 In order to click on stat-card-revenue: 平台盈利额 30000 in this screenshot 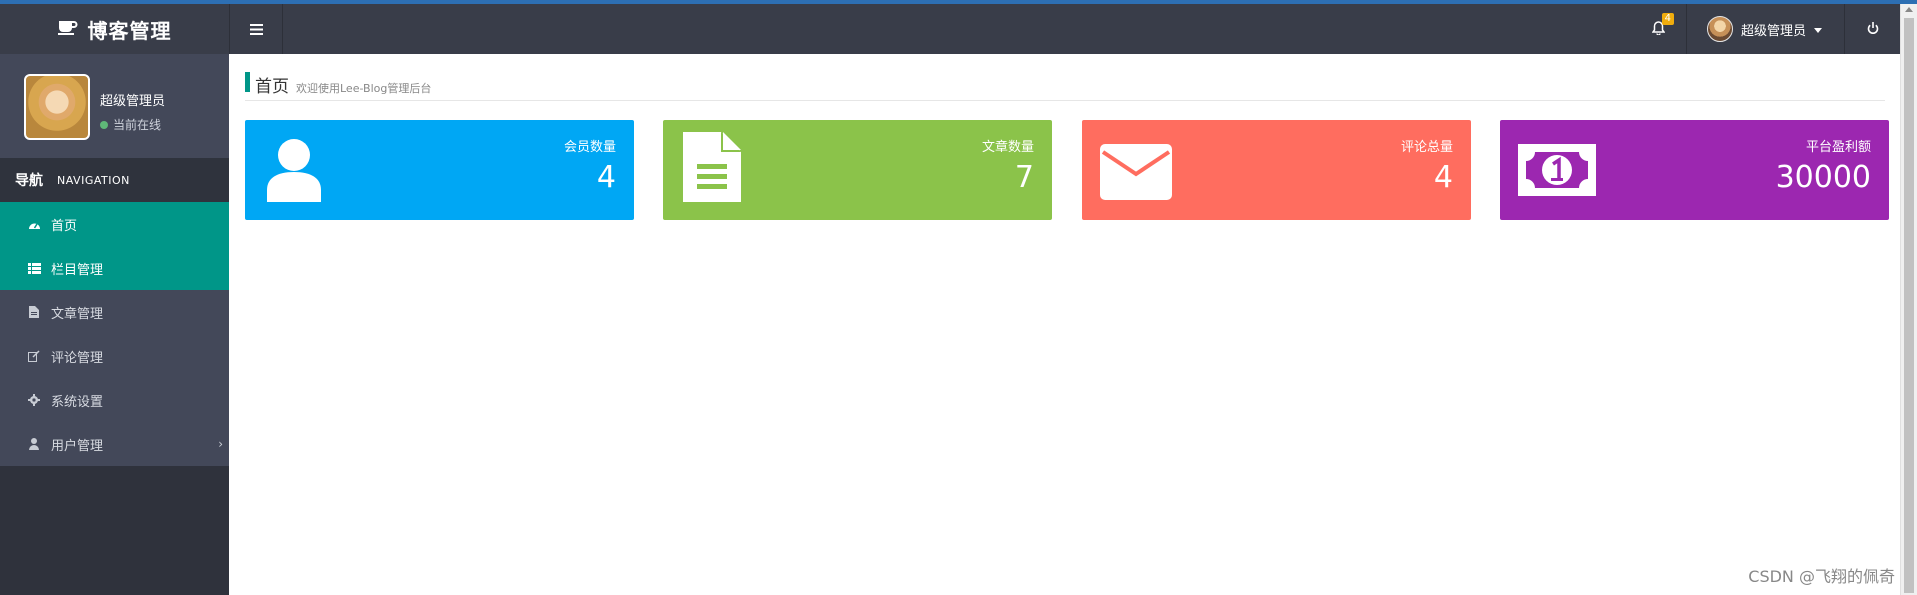, I will do `click(1694, 170)`.